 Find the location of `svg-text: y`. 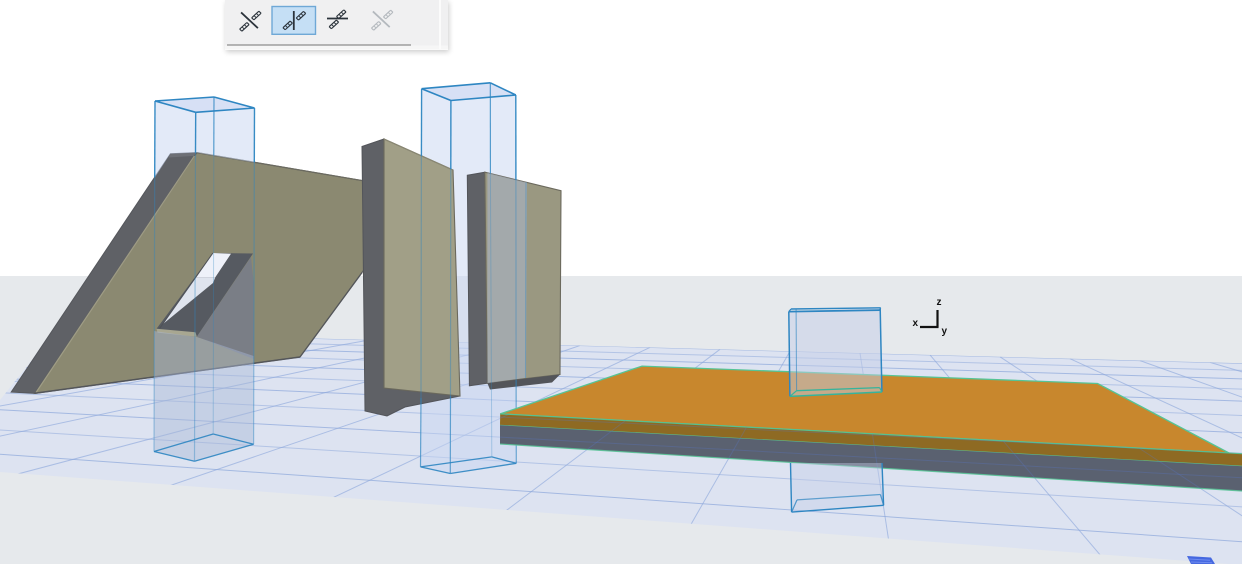

svg-text: y is located at coordinates (945, 331).